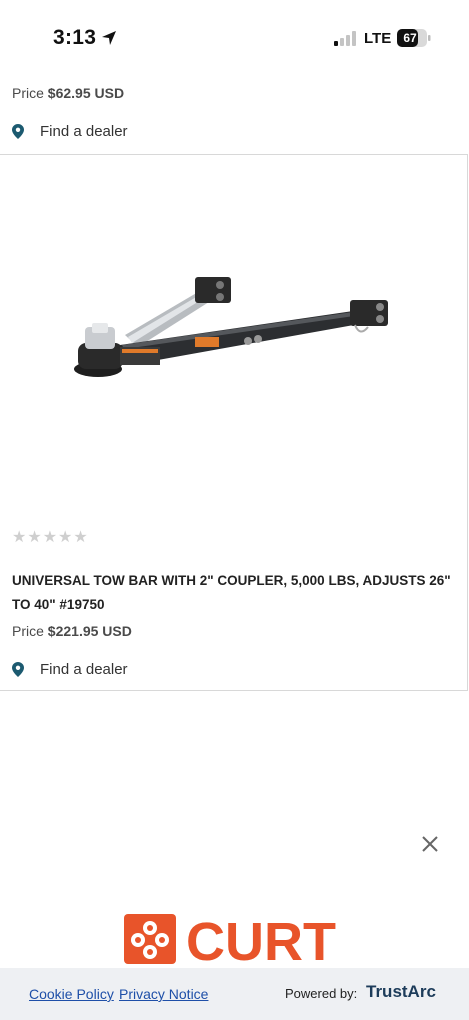 This screenshot has width=469, height=1020. What do you see at coordinates (86, 93) in the screenshot?
I see `price-value: $62.95 USD` at bounding box center [86, 93].